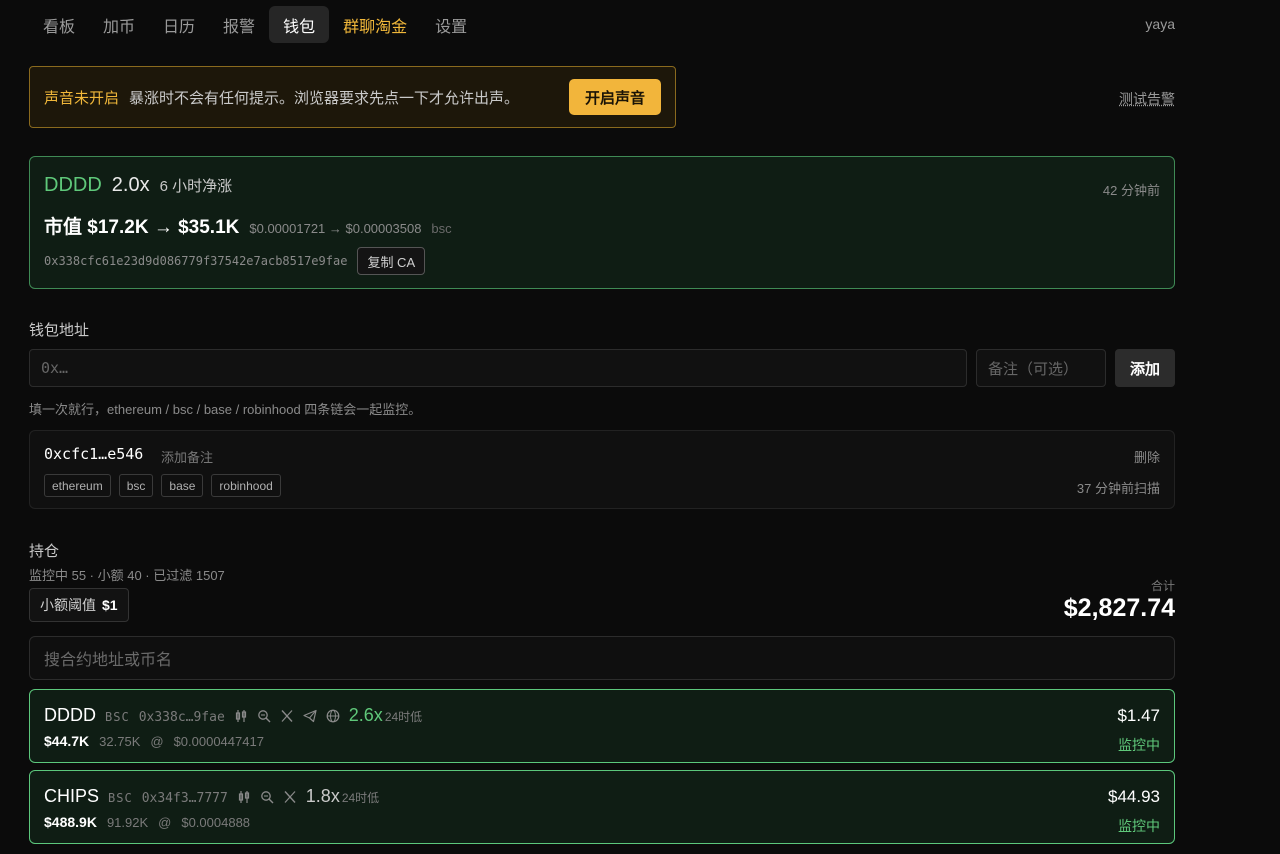  What do you see at coordinates (239, 24) in the screenshot?
I see `nav-tab-alerts: 报警` at bounding box center [239, 24].